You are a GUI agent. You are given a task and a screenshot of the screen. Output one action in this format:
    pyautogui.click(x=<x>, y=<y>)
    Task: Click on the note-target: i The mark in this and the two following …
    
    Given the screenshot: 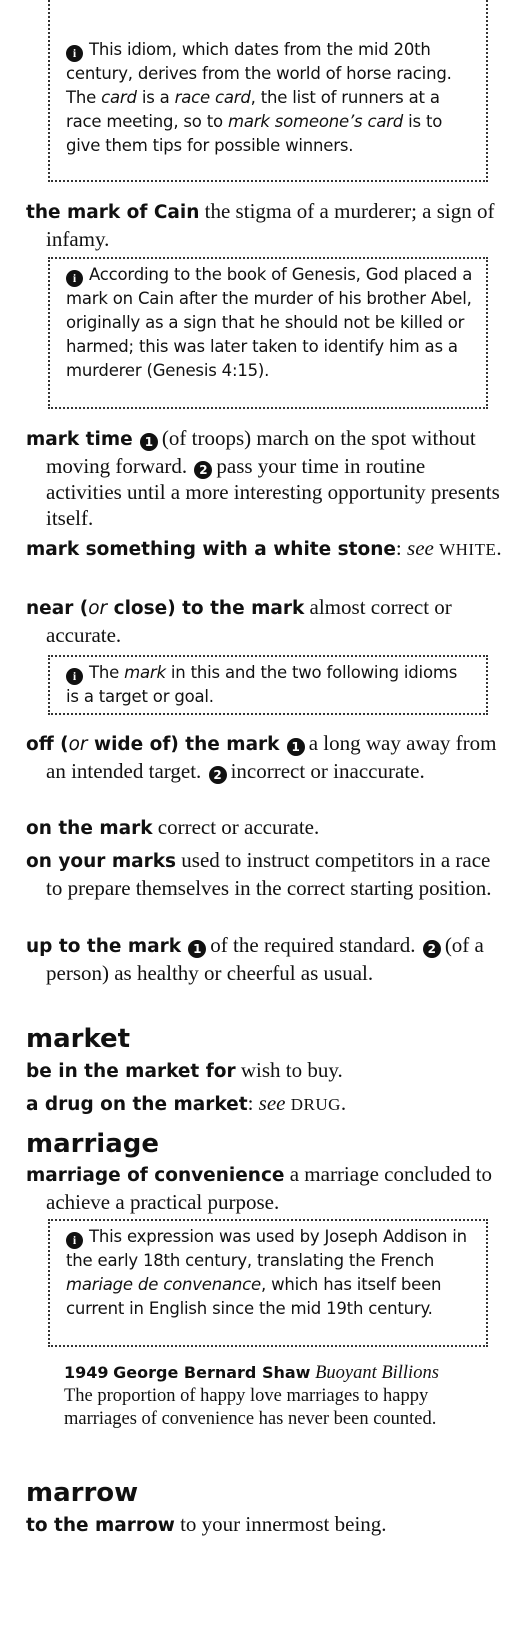 What is the action you would take?
    pyautogui.click(x=268, y=685)
    